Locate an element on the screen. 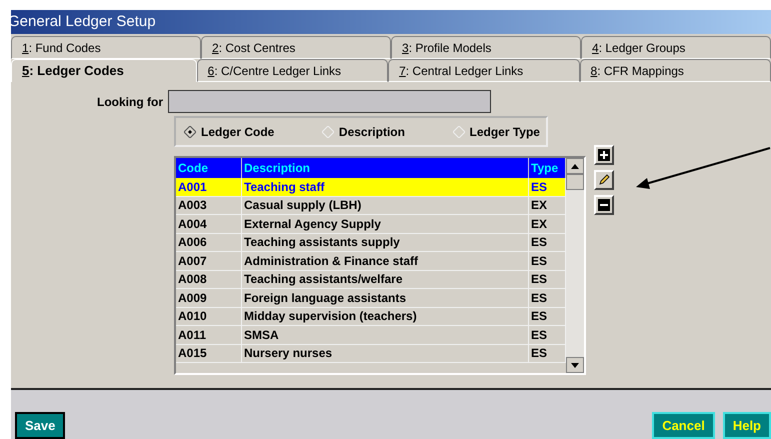 This screenshot has height=439, width=771. table-row: A015 Nursery nurses ES is located at coordinates (371, 353).